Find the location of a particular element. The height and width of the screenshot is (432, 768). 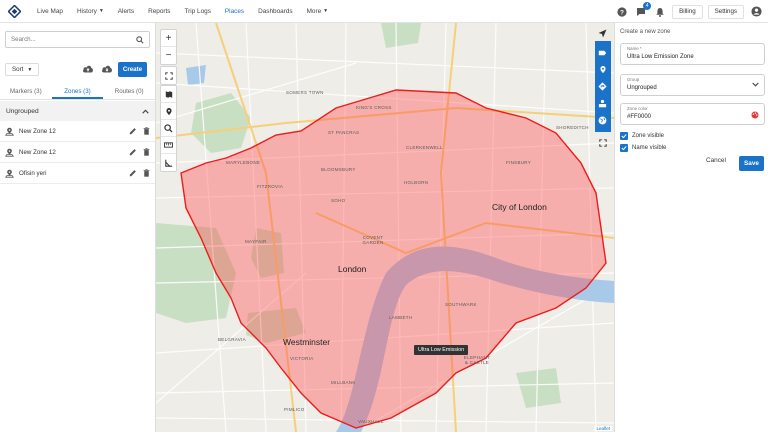

route-tool-icon is located at coordinates (603, 86).